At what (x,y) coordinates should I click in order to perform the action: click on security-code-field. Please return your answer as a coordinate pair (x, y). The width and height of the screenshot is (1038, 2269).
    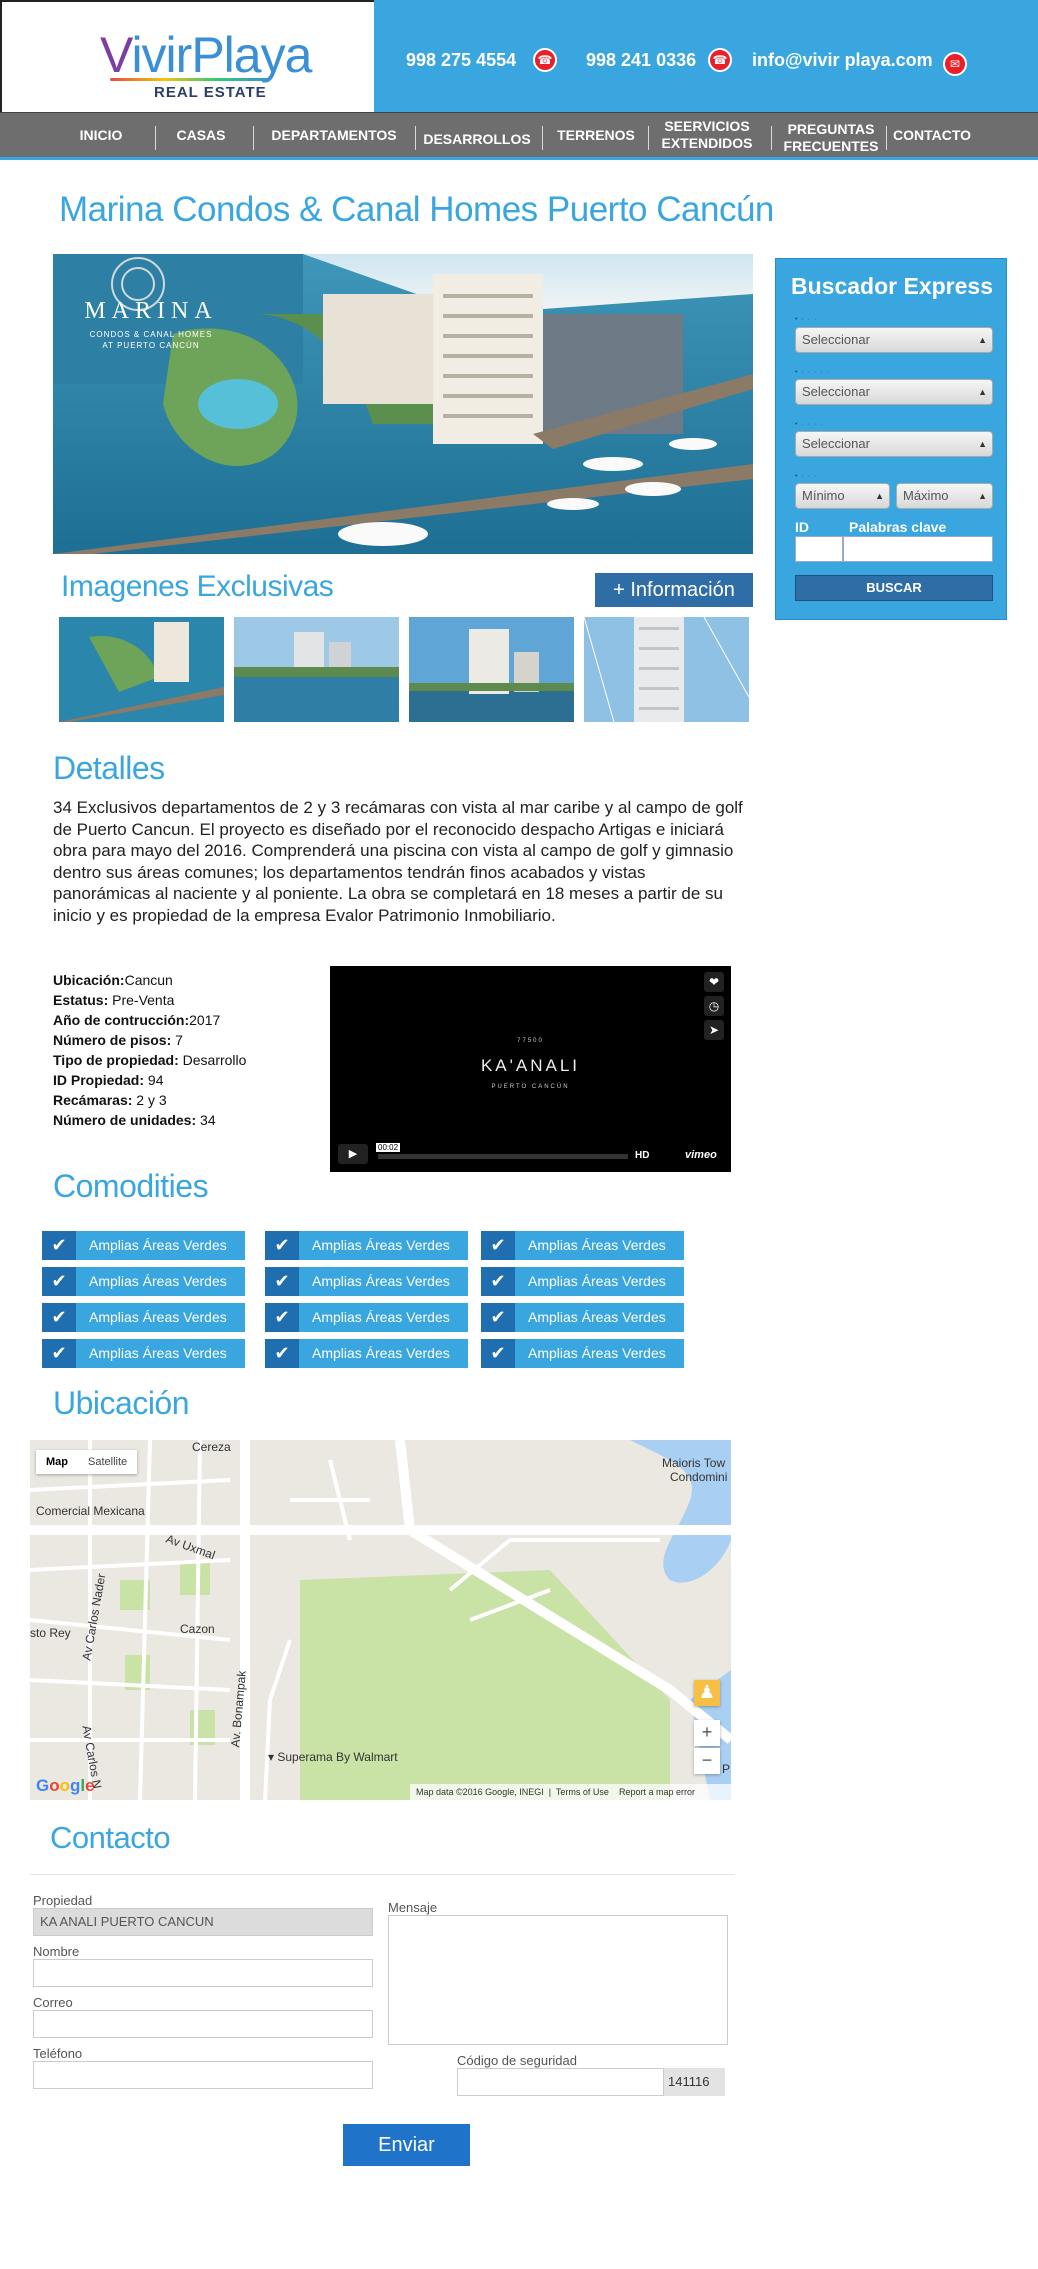
    Looking at the image, I should click on (560, 2082).